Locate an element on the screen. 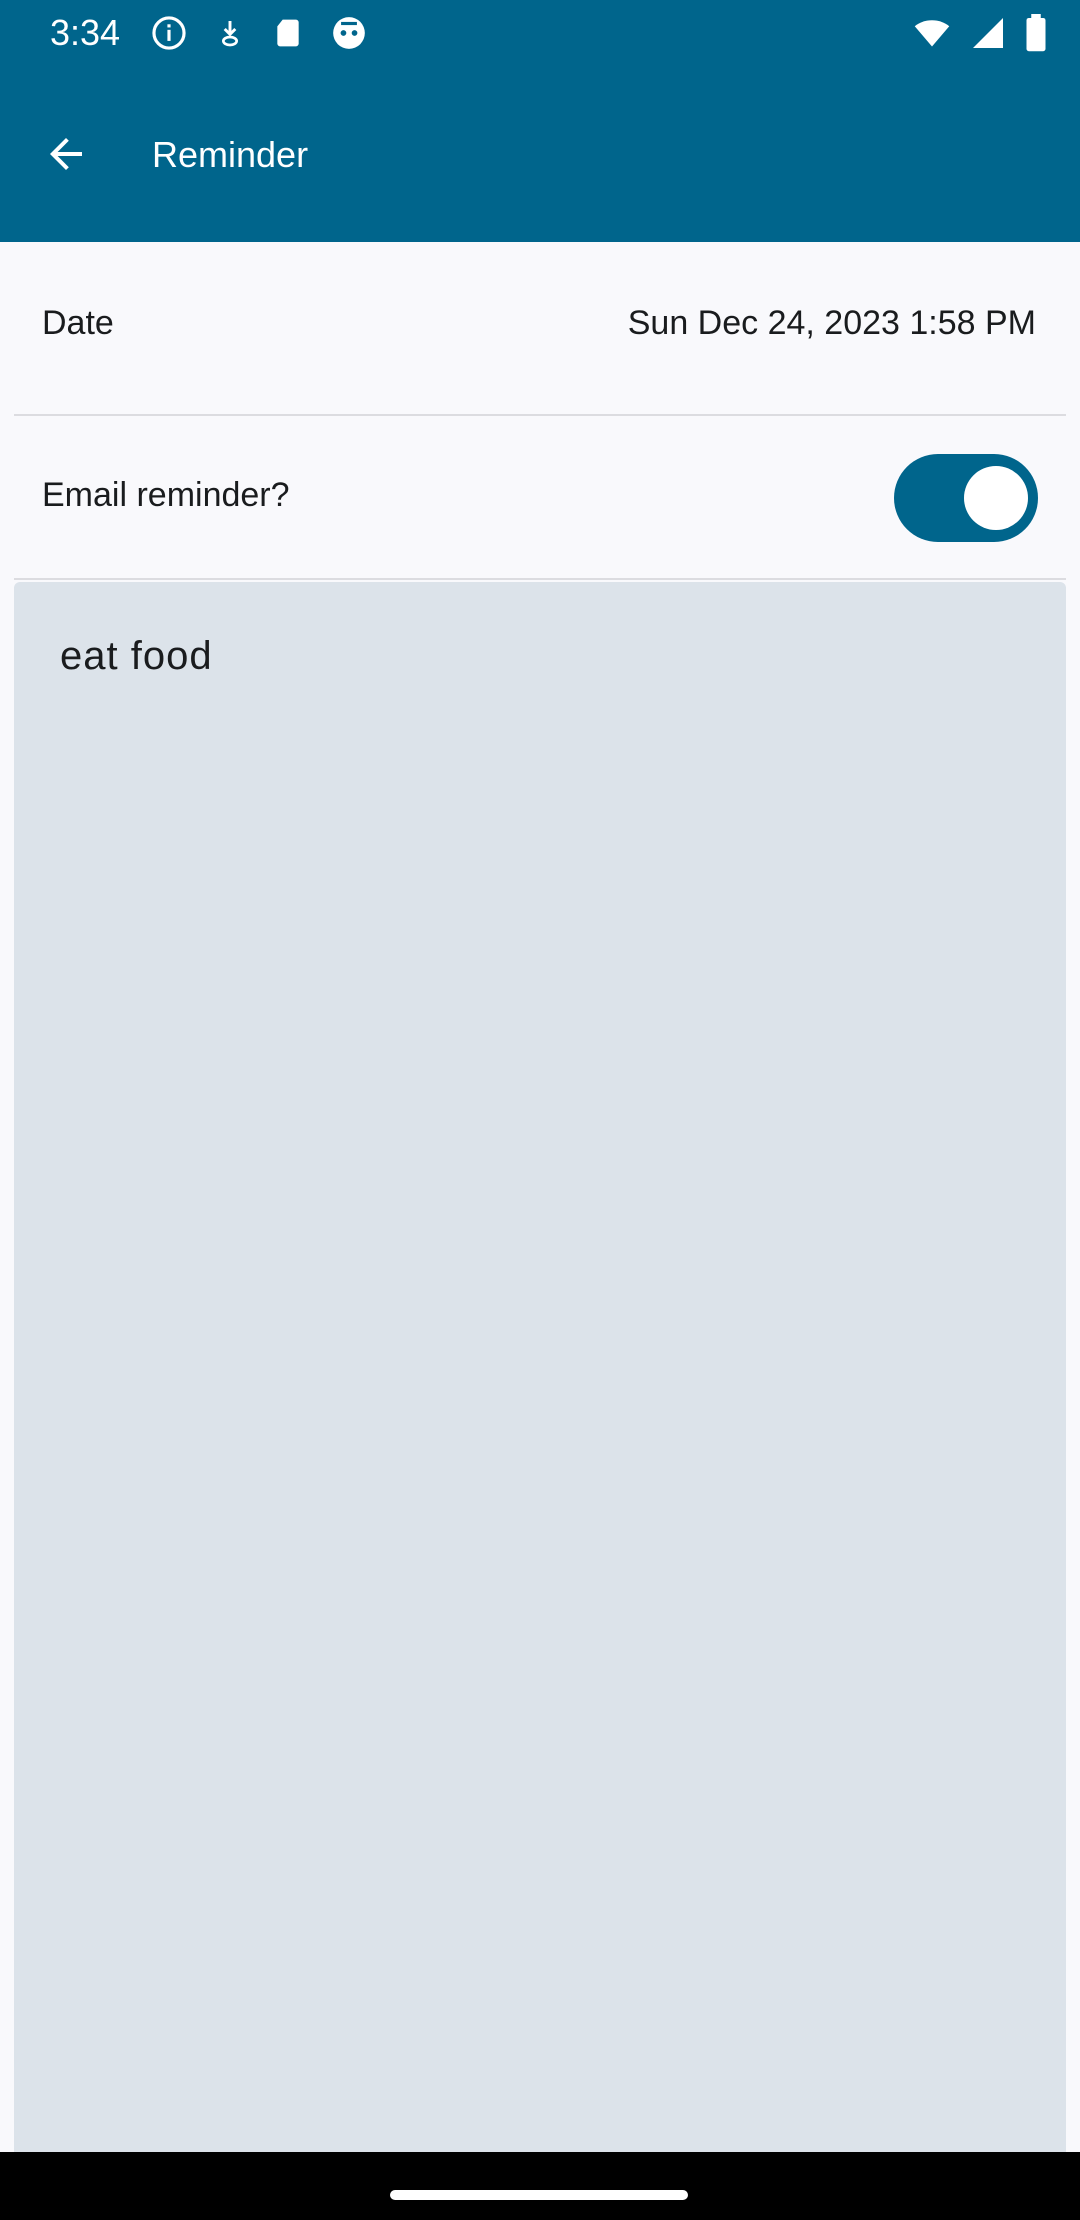  wifi-icon is located at coordinates (932, 35).